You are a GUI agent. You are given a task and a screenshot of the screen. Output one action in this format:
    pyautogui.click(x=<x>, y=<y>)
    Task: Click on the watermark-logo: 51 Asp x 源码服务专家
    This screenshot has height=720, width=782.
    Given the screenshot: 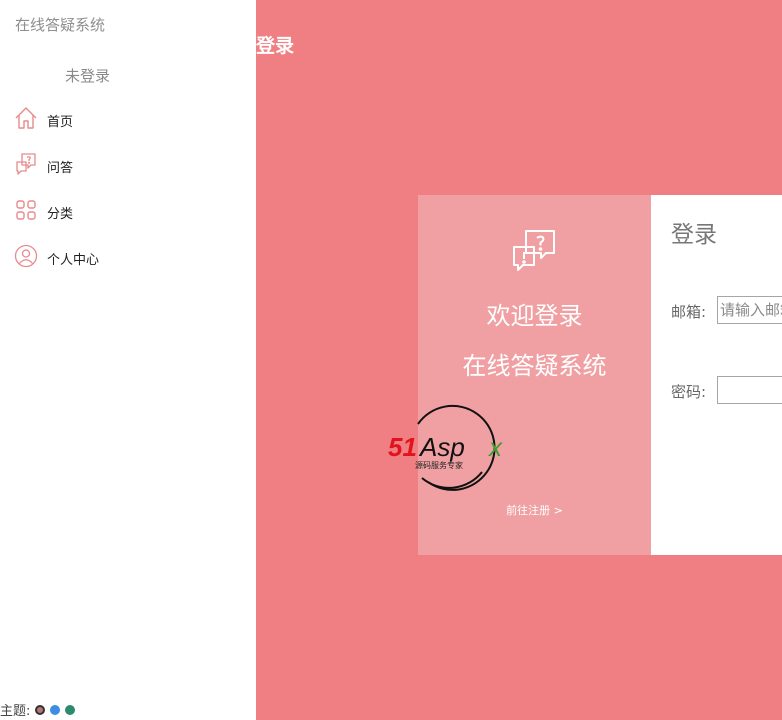 What is the action you would take?
    pyautogui.click(x=449, y=448)
    